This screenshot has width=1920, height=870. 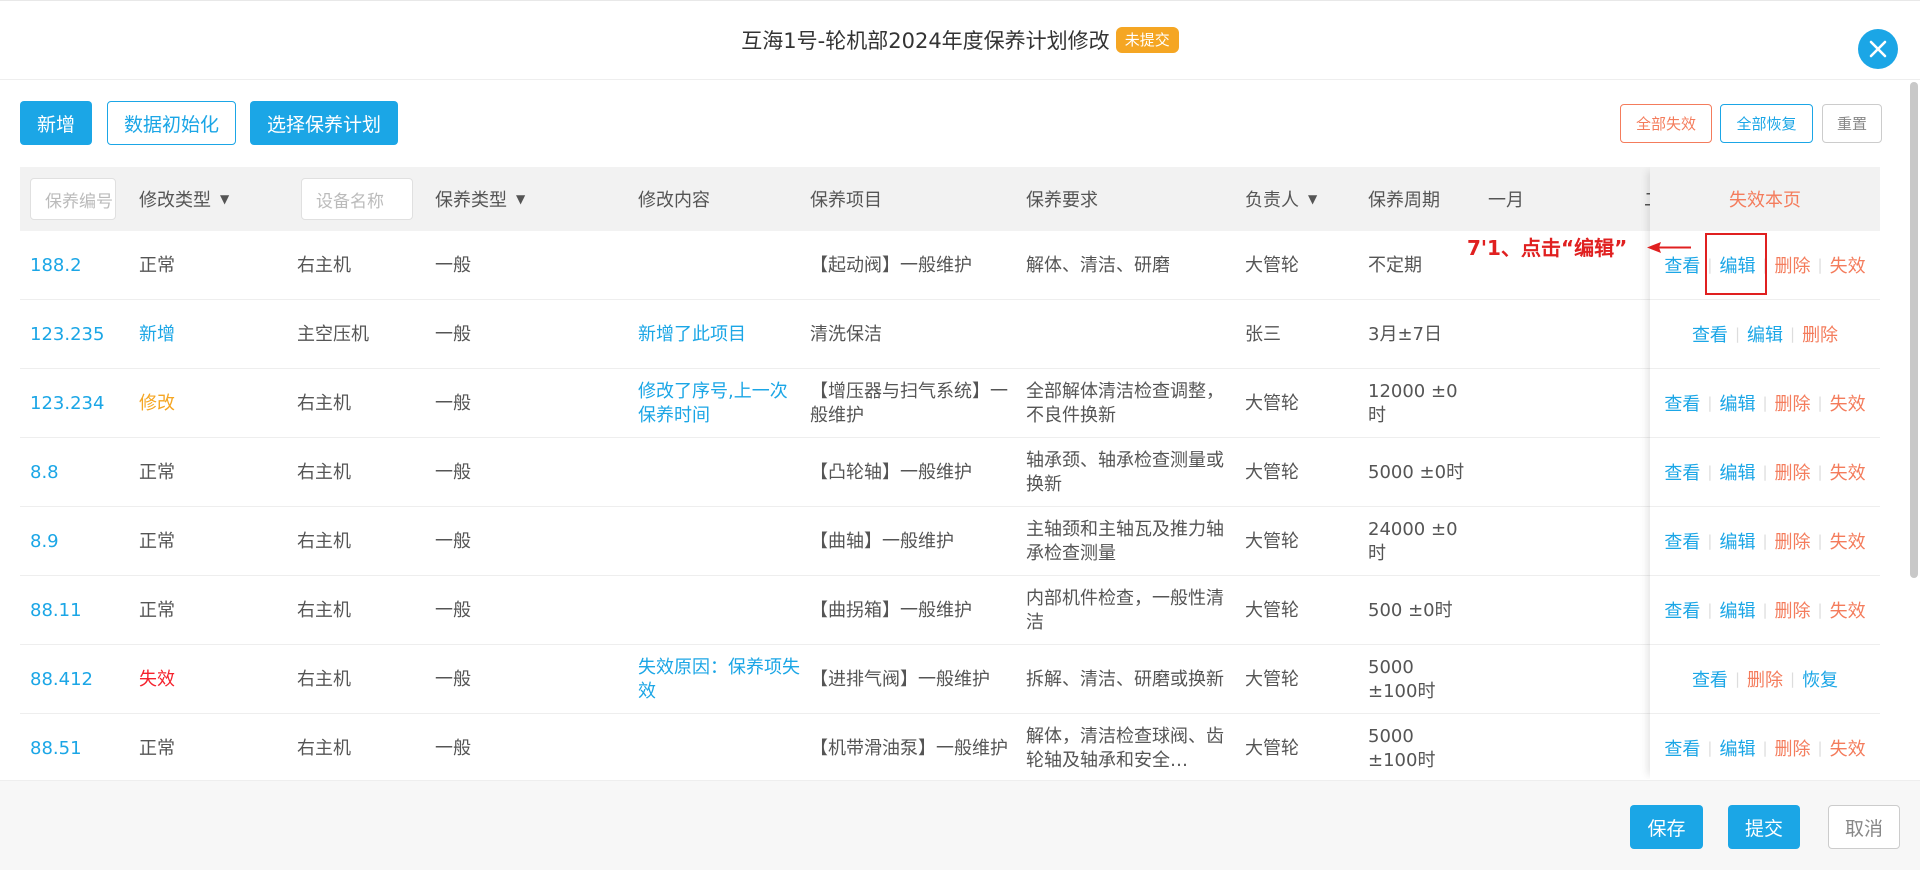 I want to click on header-owner: 负责人 ▼, so click(x=1281, y=199).